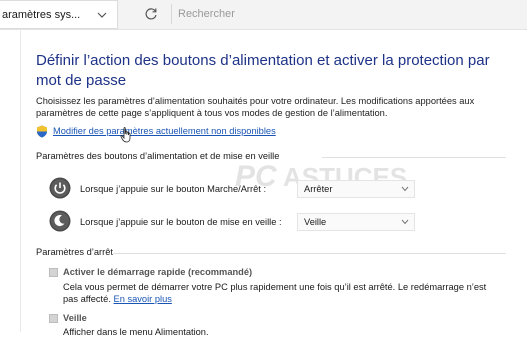 This screenshot has height=337, width=527. I want to click on learn-more-link: En savoir plus, so click(143, 299).